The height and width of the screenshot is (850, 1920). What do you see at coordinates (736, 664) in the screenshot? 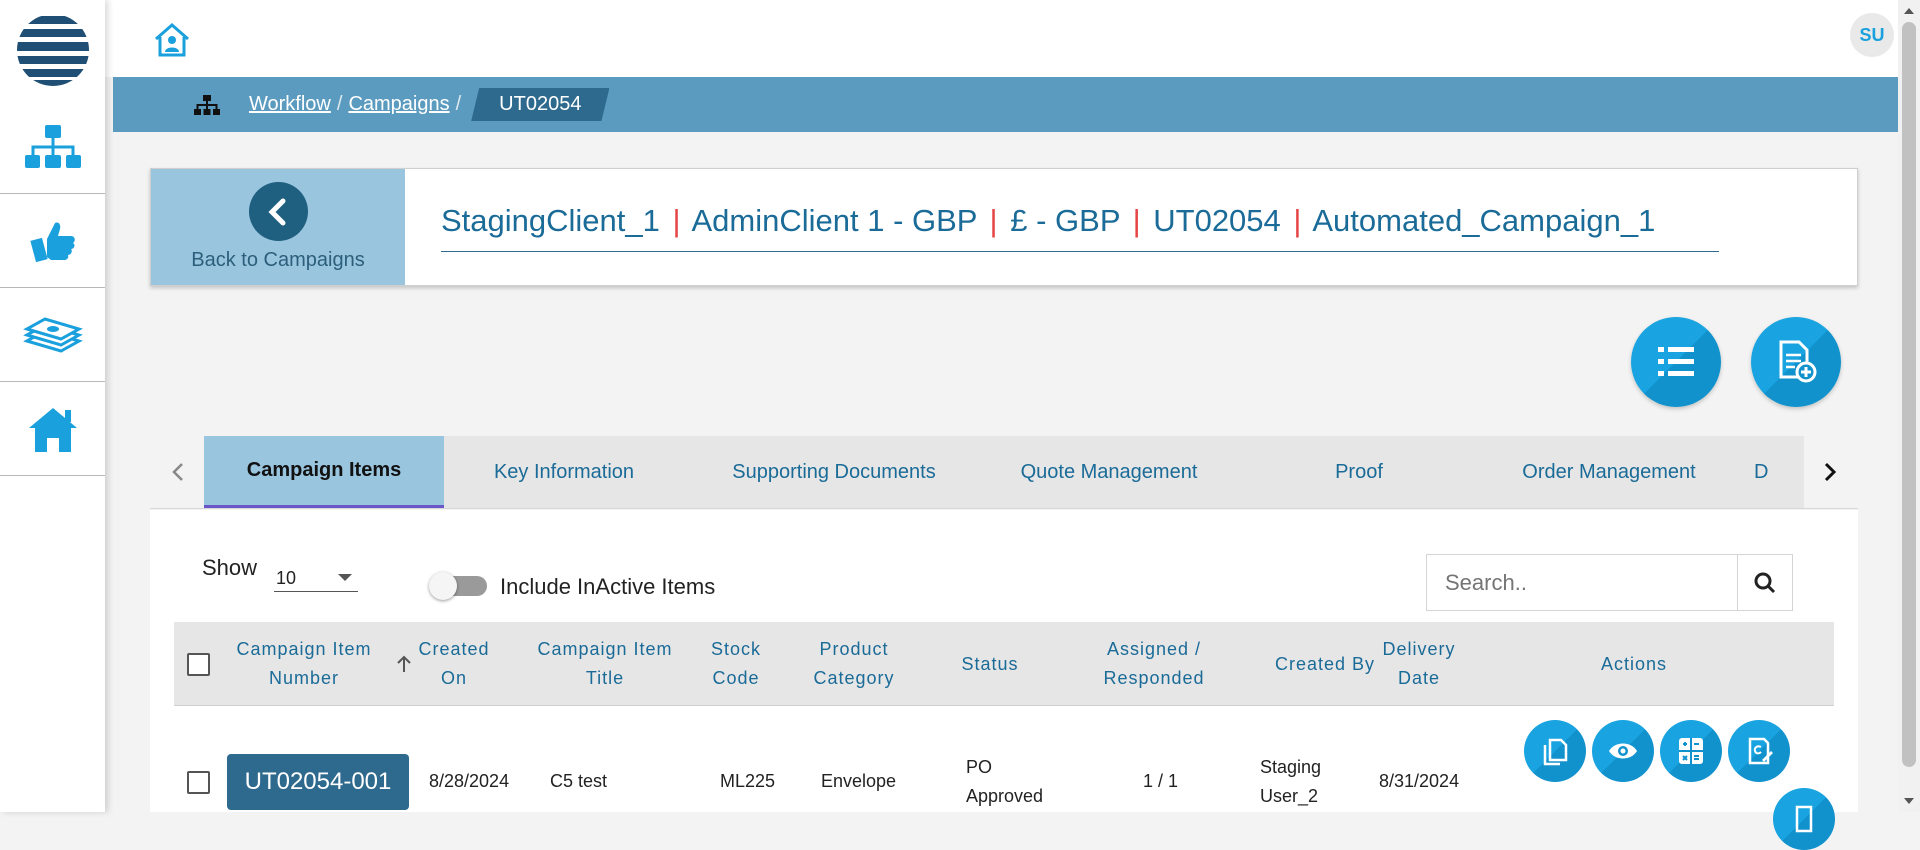
I see `col-stock-code: Stock Code` at bounding box center [736, 664].